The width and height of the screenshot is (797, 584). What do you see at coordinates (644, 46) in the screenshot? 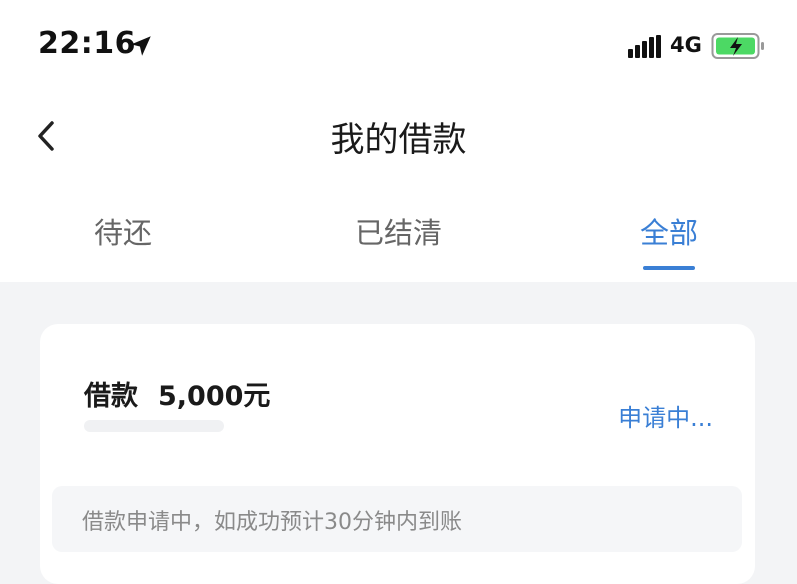
I see `signal-icon` at bounding box center [644, 46].